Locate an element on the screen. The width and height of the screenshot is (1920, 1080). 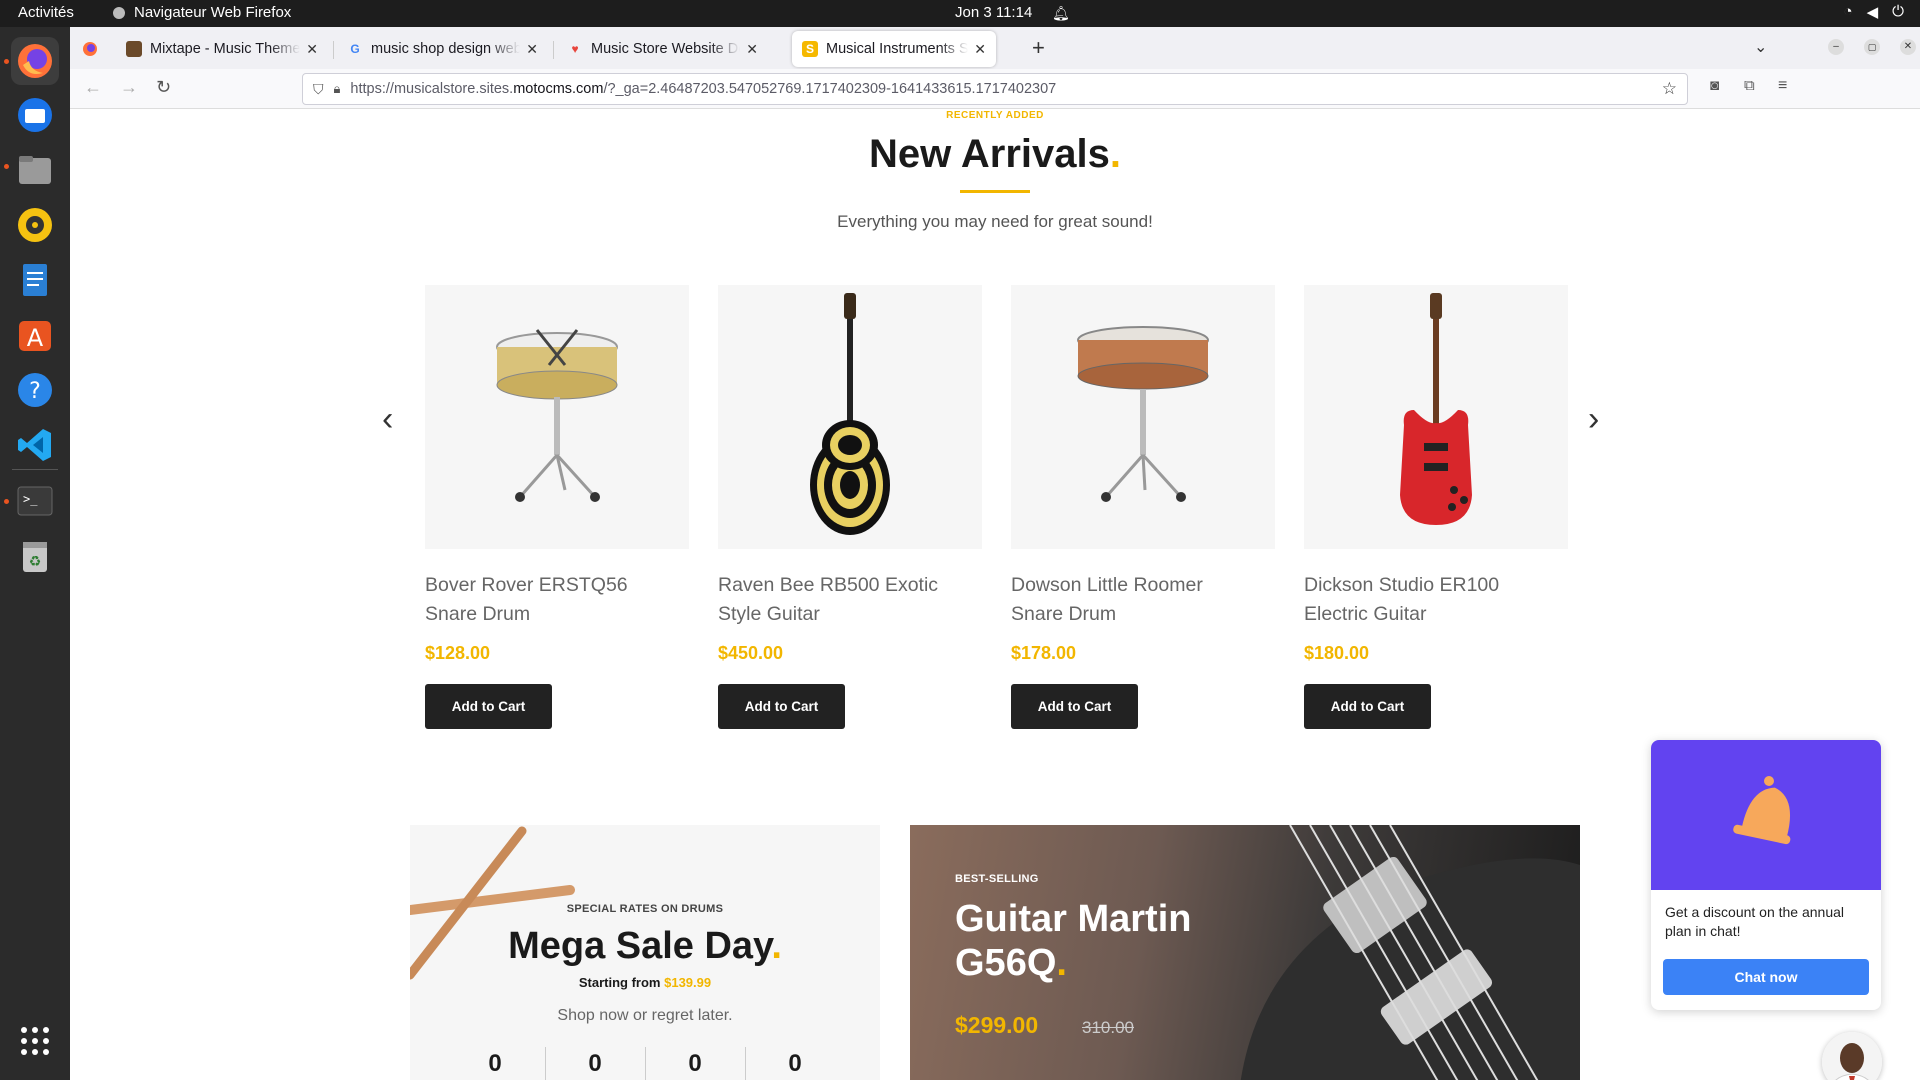
clock: Jon 3 11:14 is located at coordinates (993, 12).